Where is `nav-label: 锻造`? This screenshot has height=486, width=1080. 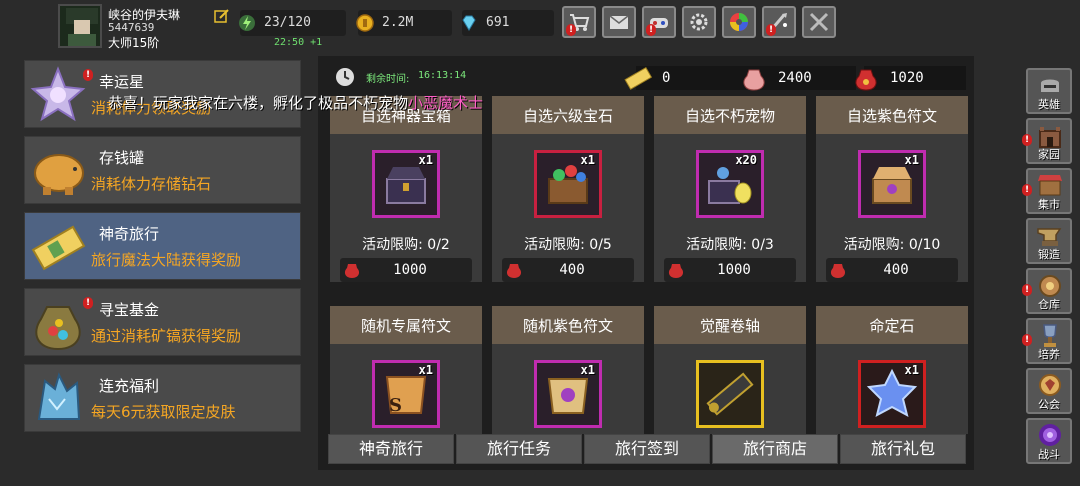
nav-label: 锻造 is located at coordinates (1049, 254).